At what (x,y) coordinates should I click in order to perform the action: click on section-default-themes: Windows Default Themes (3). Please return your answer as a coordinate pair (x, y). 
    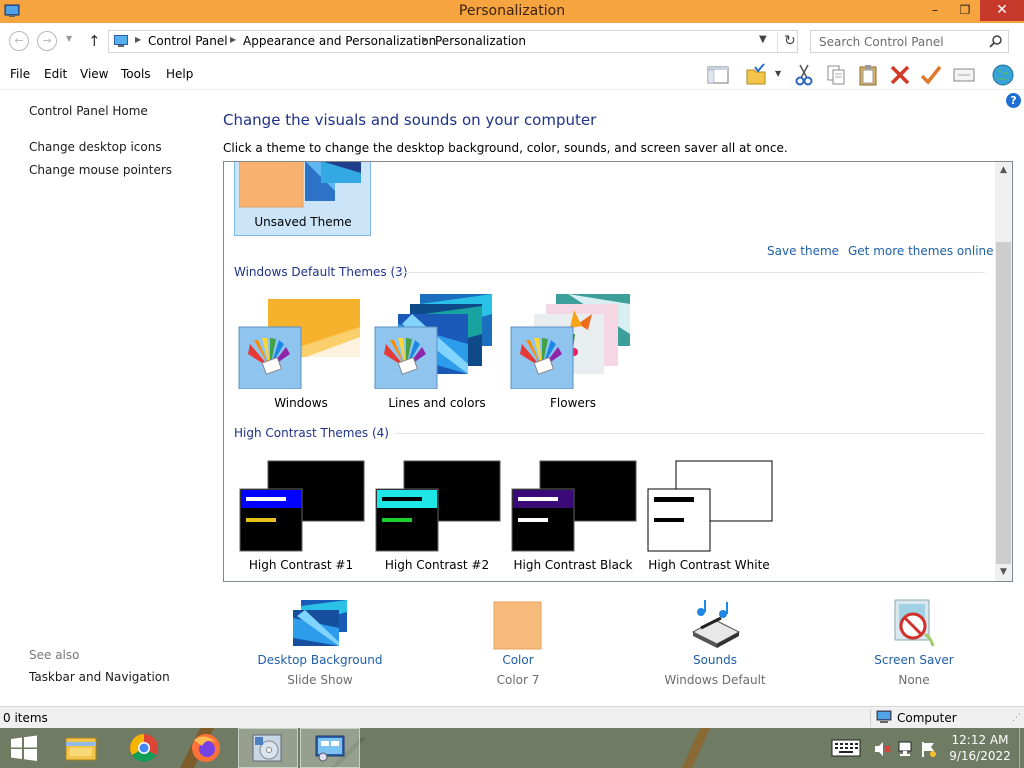
    Looking at the image, I should click on (321, 272).